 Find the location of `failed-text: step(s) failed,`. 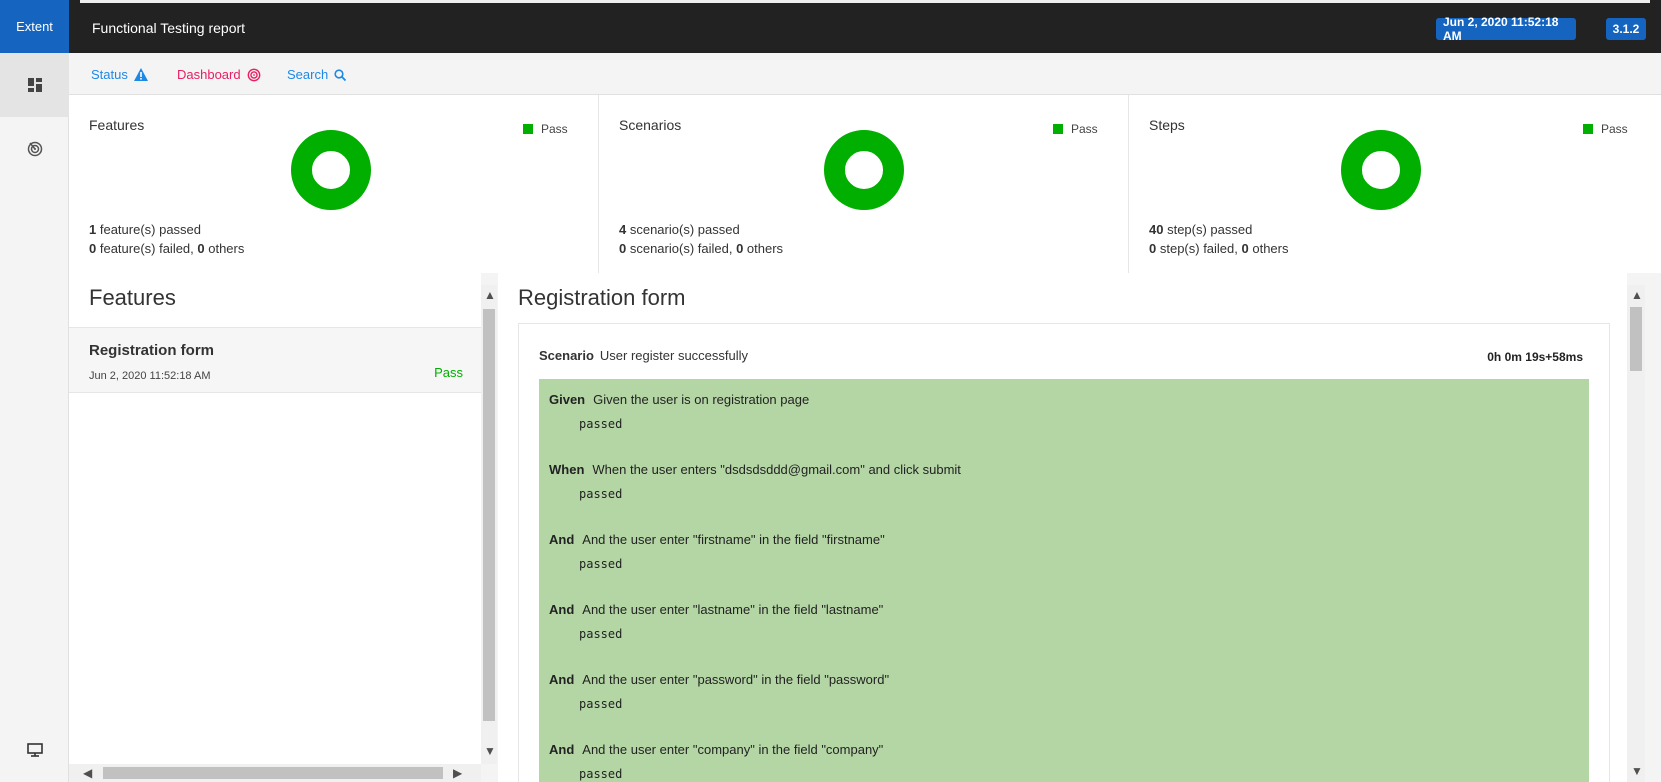

failed-text: step(s) failed, is located at coordinates (1199, 248).